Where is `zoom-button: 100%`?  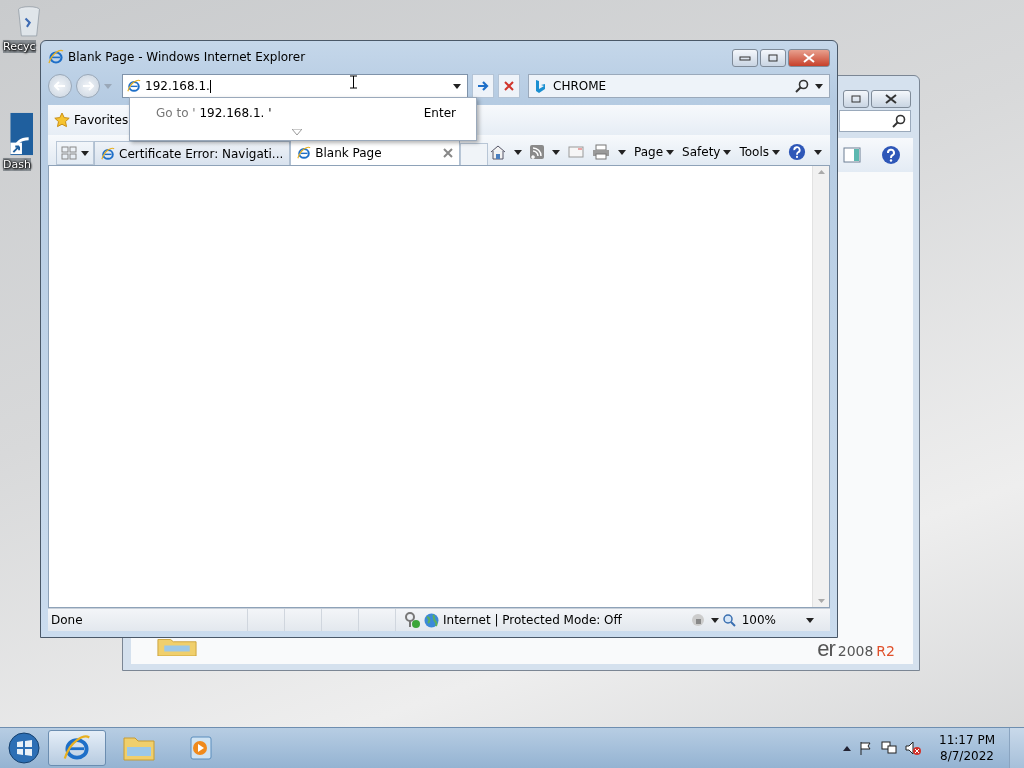
zoom-button: 100% is located at coordinates (774, 620).